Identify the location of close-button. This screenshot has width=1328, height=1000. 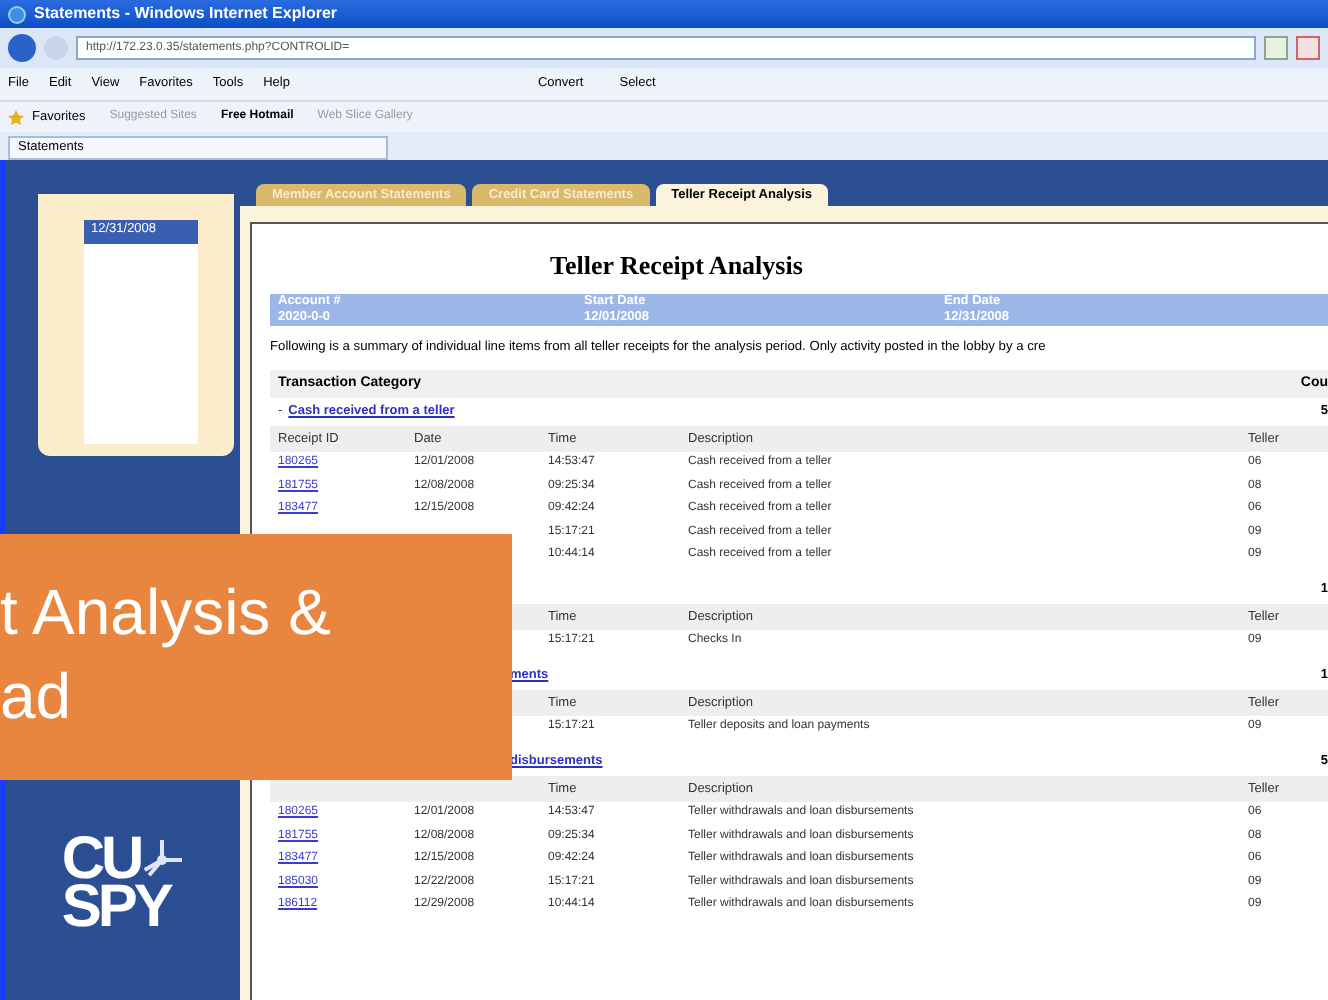
(1308, 48).